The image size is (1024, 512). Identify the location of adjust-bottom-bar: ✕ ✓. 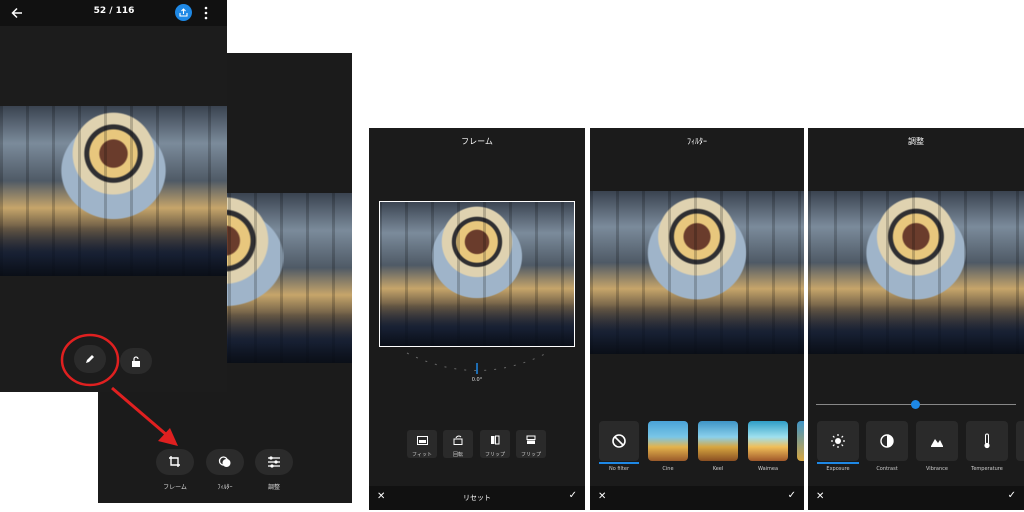
(916, 498).